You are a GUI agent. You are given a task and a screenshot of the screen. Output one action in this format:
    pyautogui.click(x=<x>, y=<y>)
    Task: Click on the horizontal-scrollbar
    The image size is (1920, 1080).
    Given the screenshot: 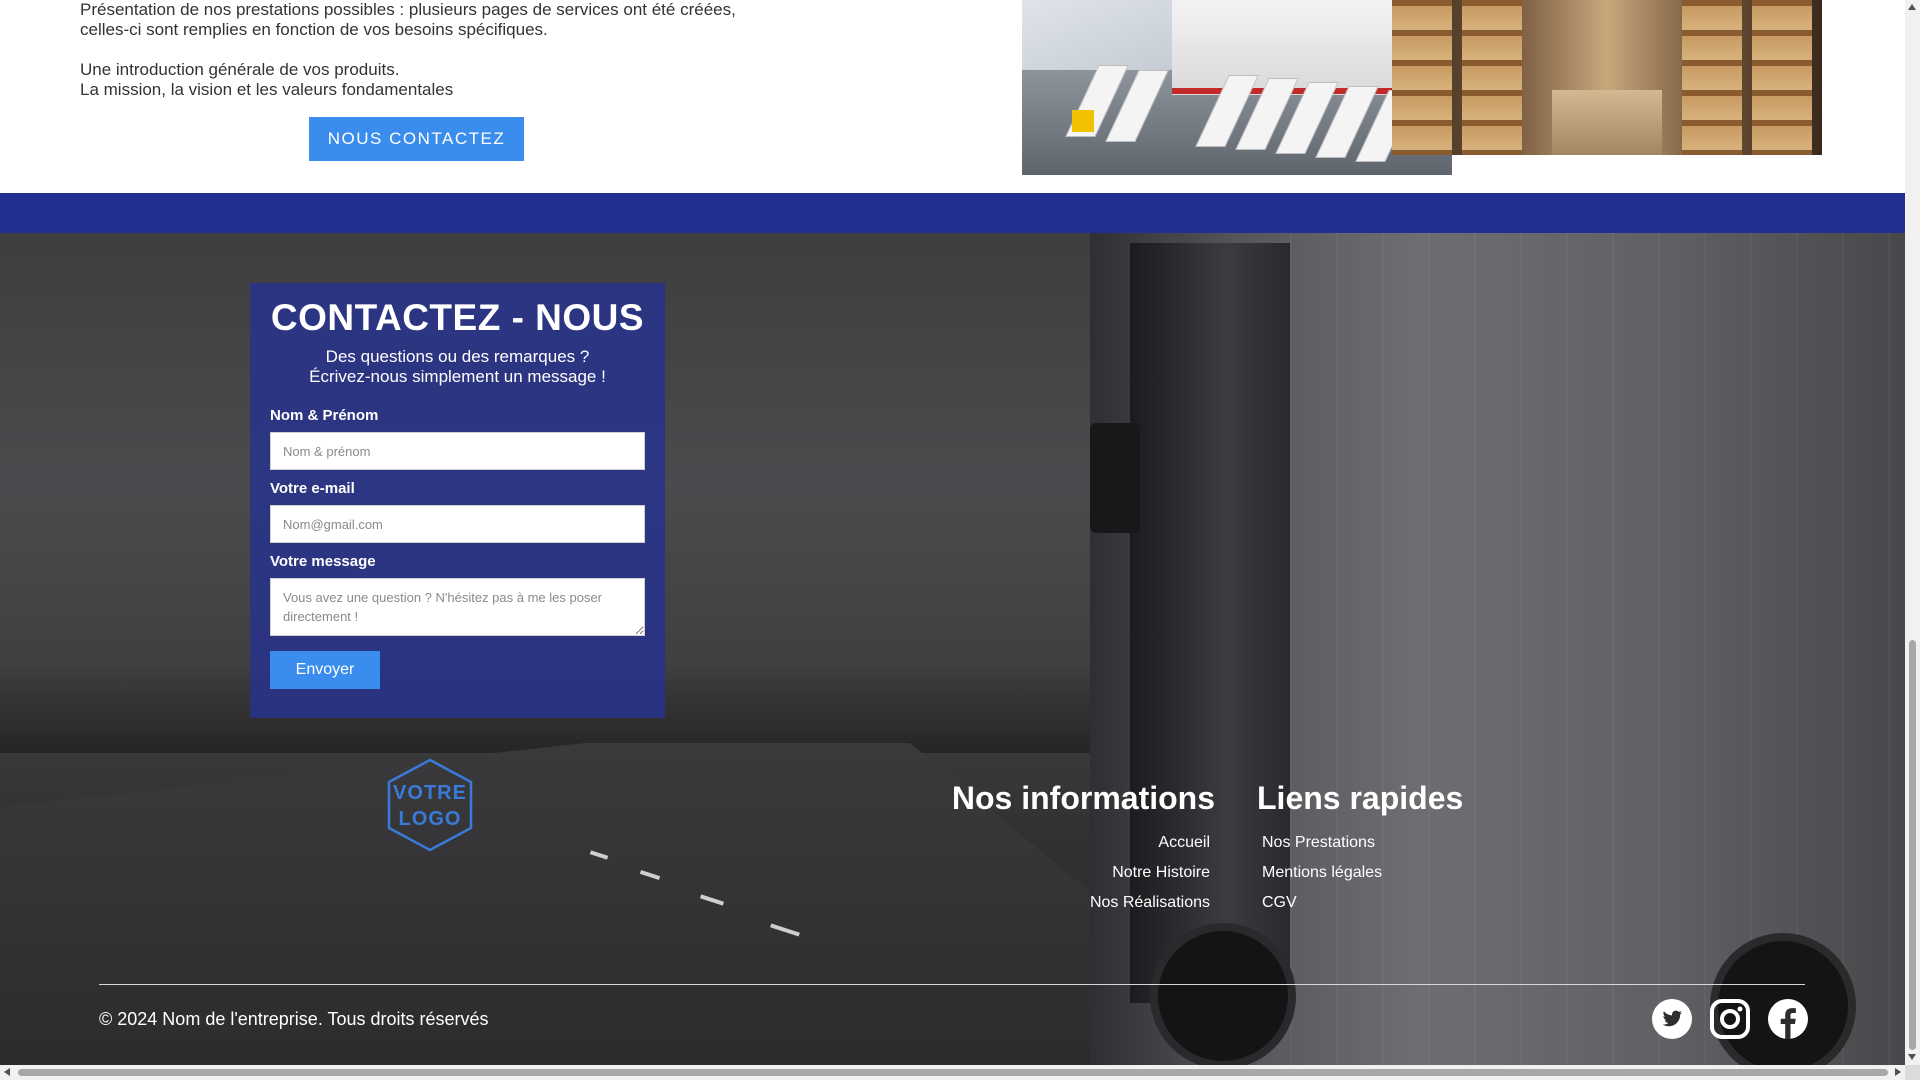 What is the action you would take?
    pyautogui.click(x=952, y=1072)
    